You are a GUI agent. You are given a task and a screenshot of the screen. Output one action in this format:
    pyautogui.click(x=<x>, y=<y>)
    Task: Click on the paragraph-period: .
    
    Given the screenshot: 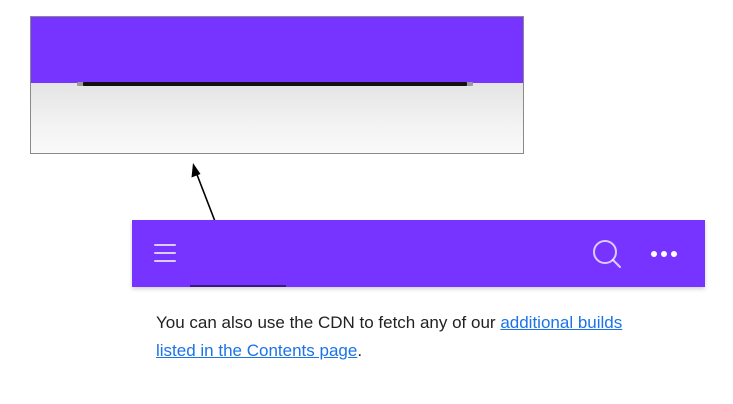 What is the action you would take?
    pyautogui.click(x=360, y=350)
    